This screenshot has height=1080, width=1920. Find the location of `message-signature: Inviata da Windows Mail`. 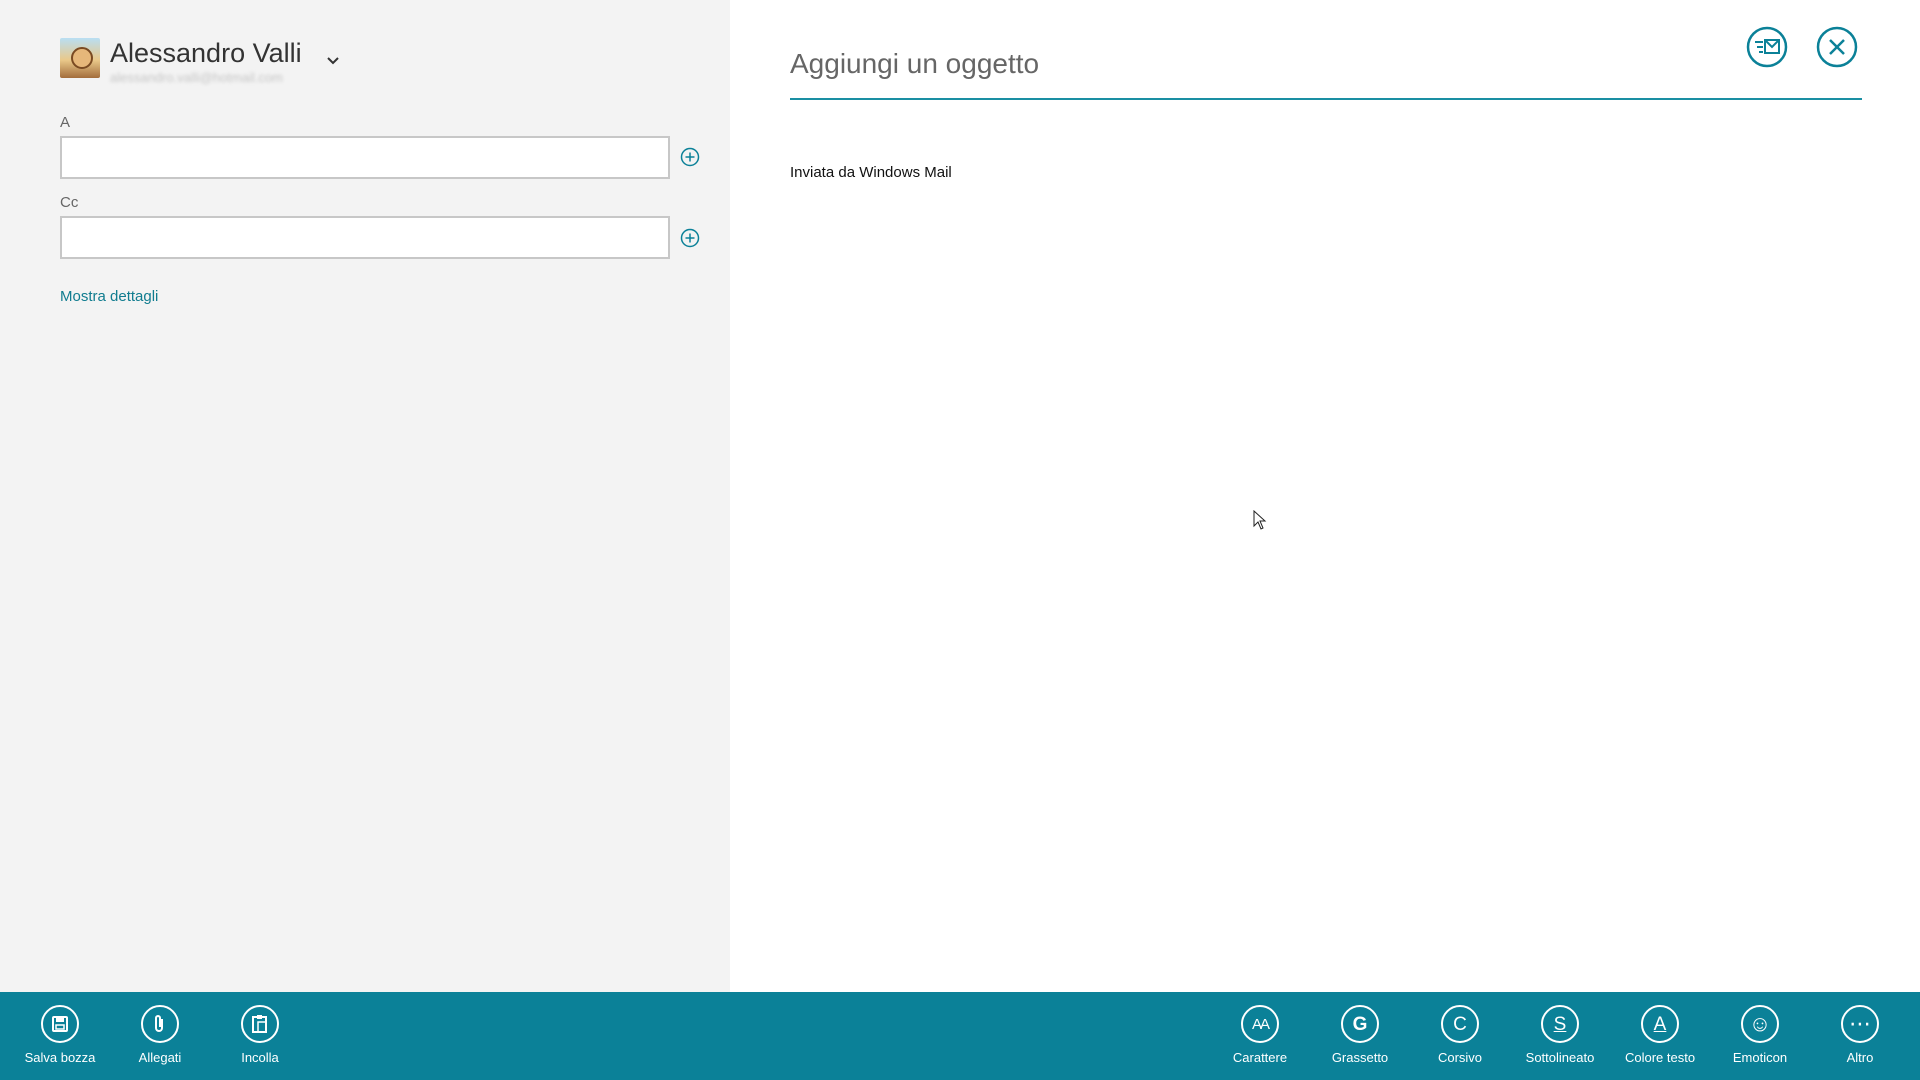

message-signature: Inviata da Windows Mail is located at coordinates (871, 172).